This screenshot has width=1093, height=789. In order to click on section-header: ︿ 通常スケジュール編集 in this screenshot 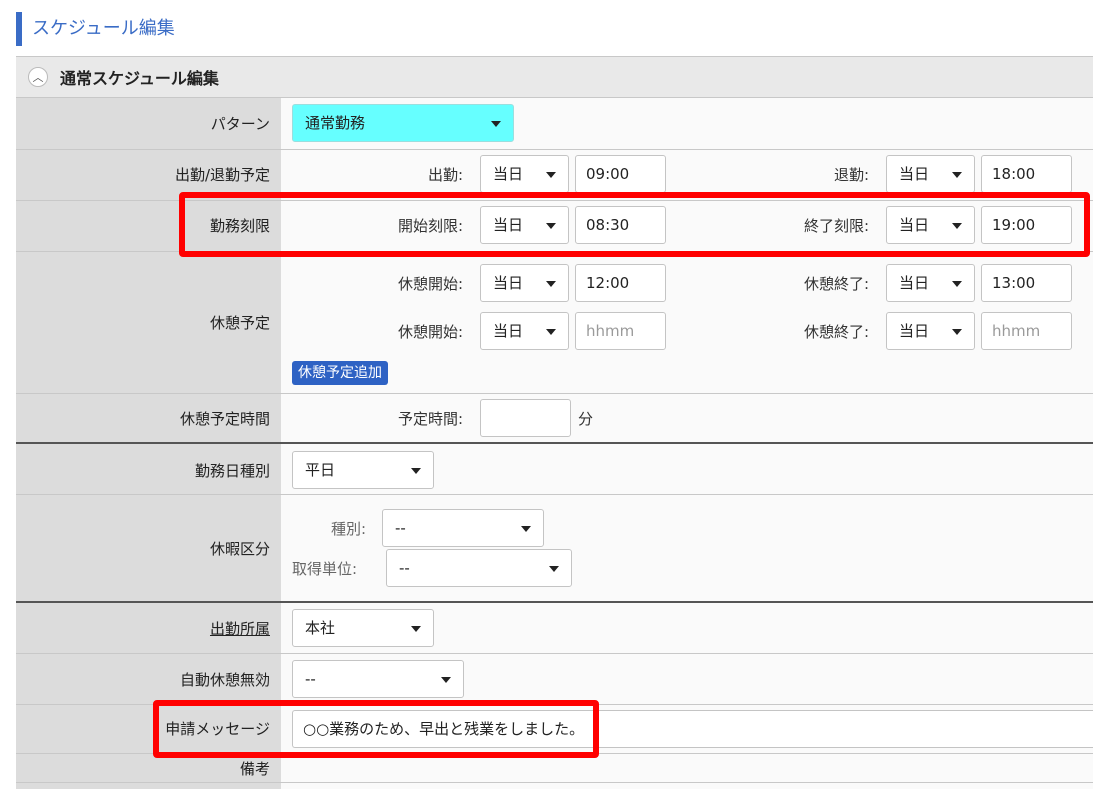, I will do `click(554, 77)`.